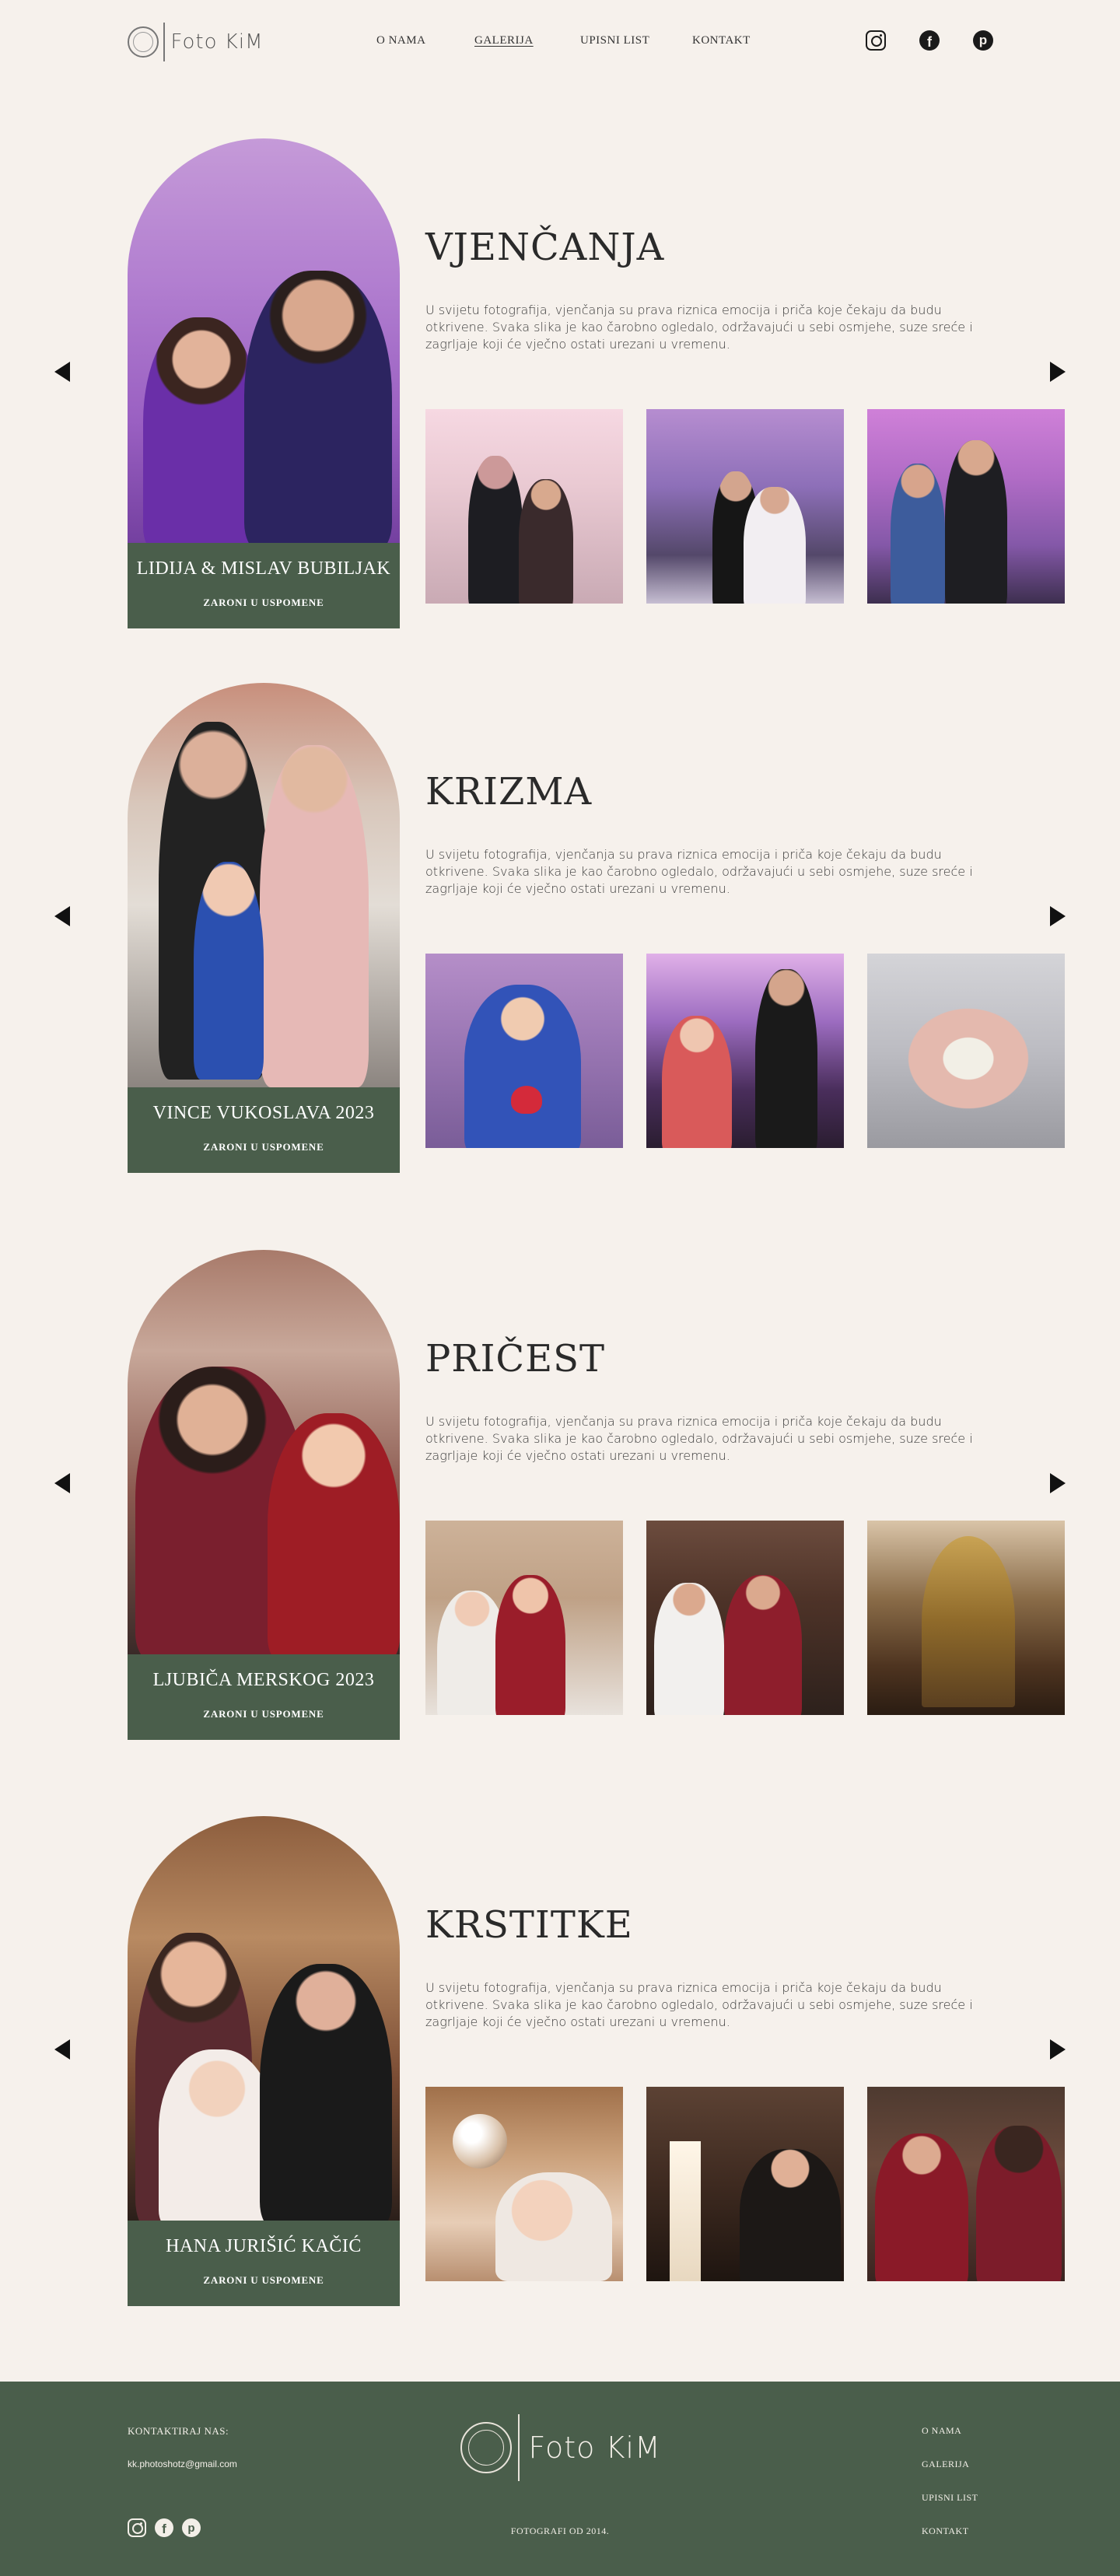 The height and width of the screenshot is (2576, 1120). I want to click on footer-email-link: kk.photoshotz@gmail.com, so click(183, 2464).